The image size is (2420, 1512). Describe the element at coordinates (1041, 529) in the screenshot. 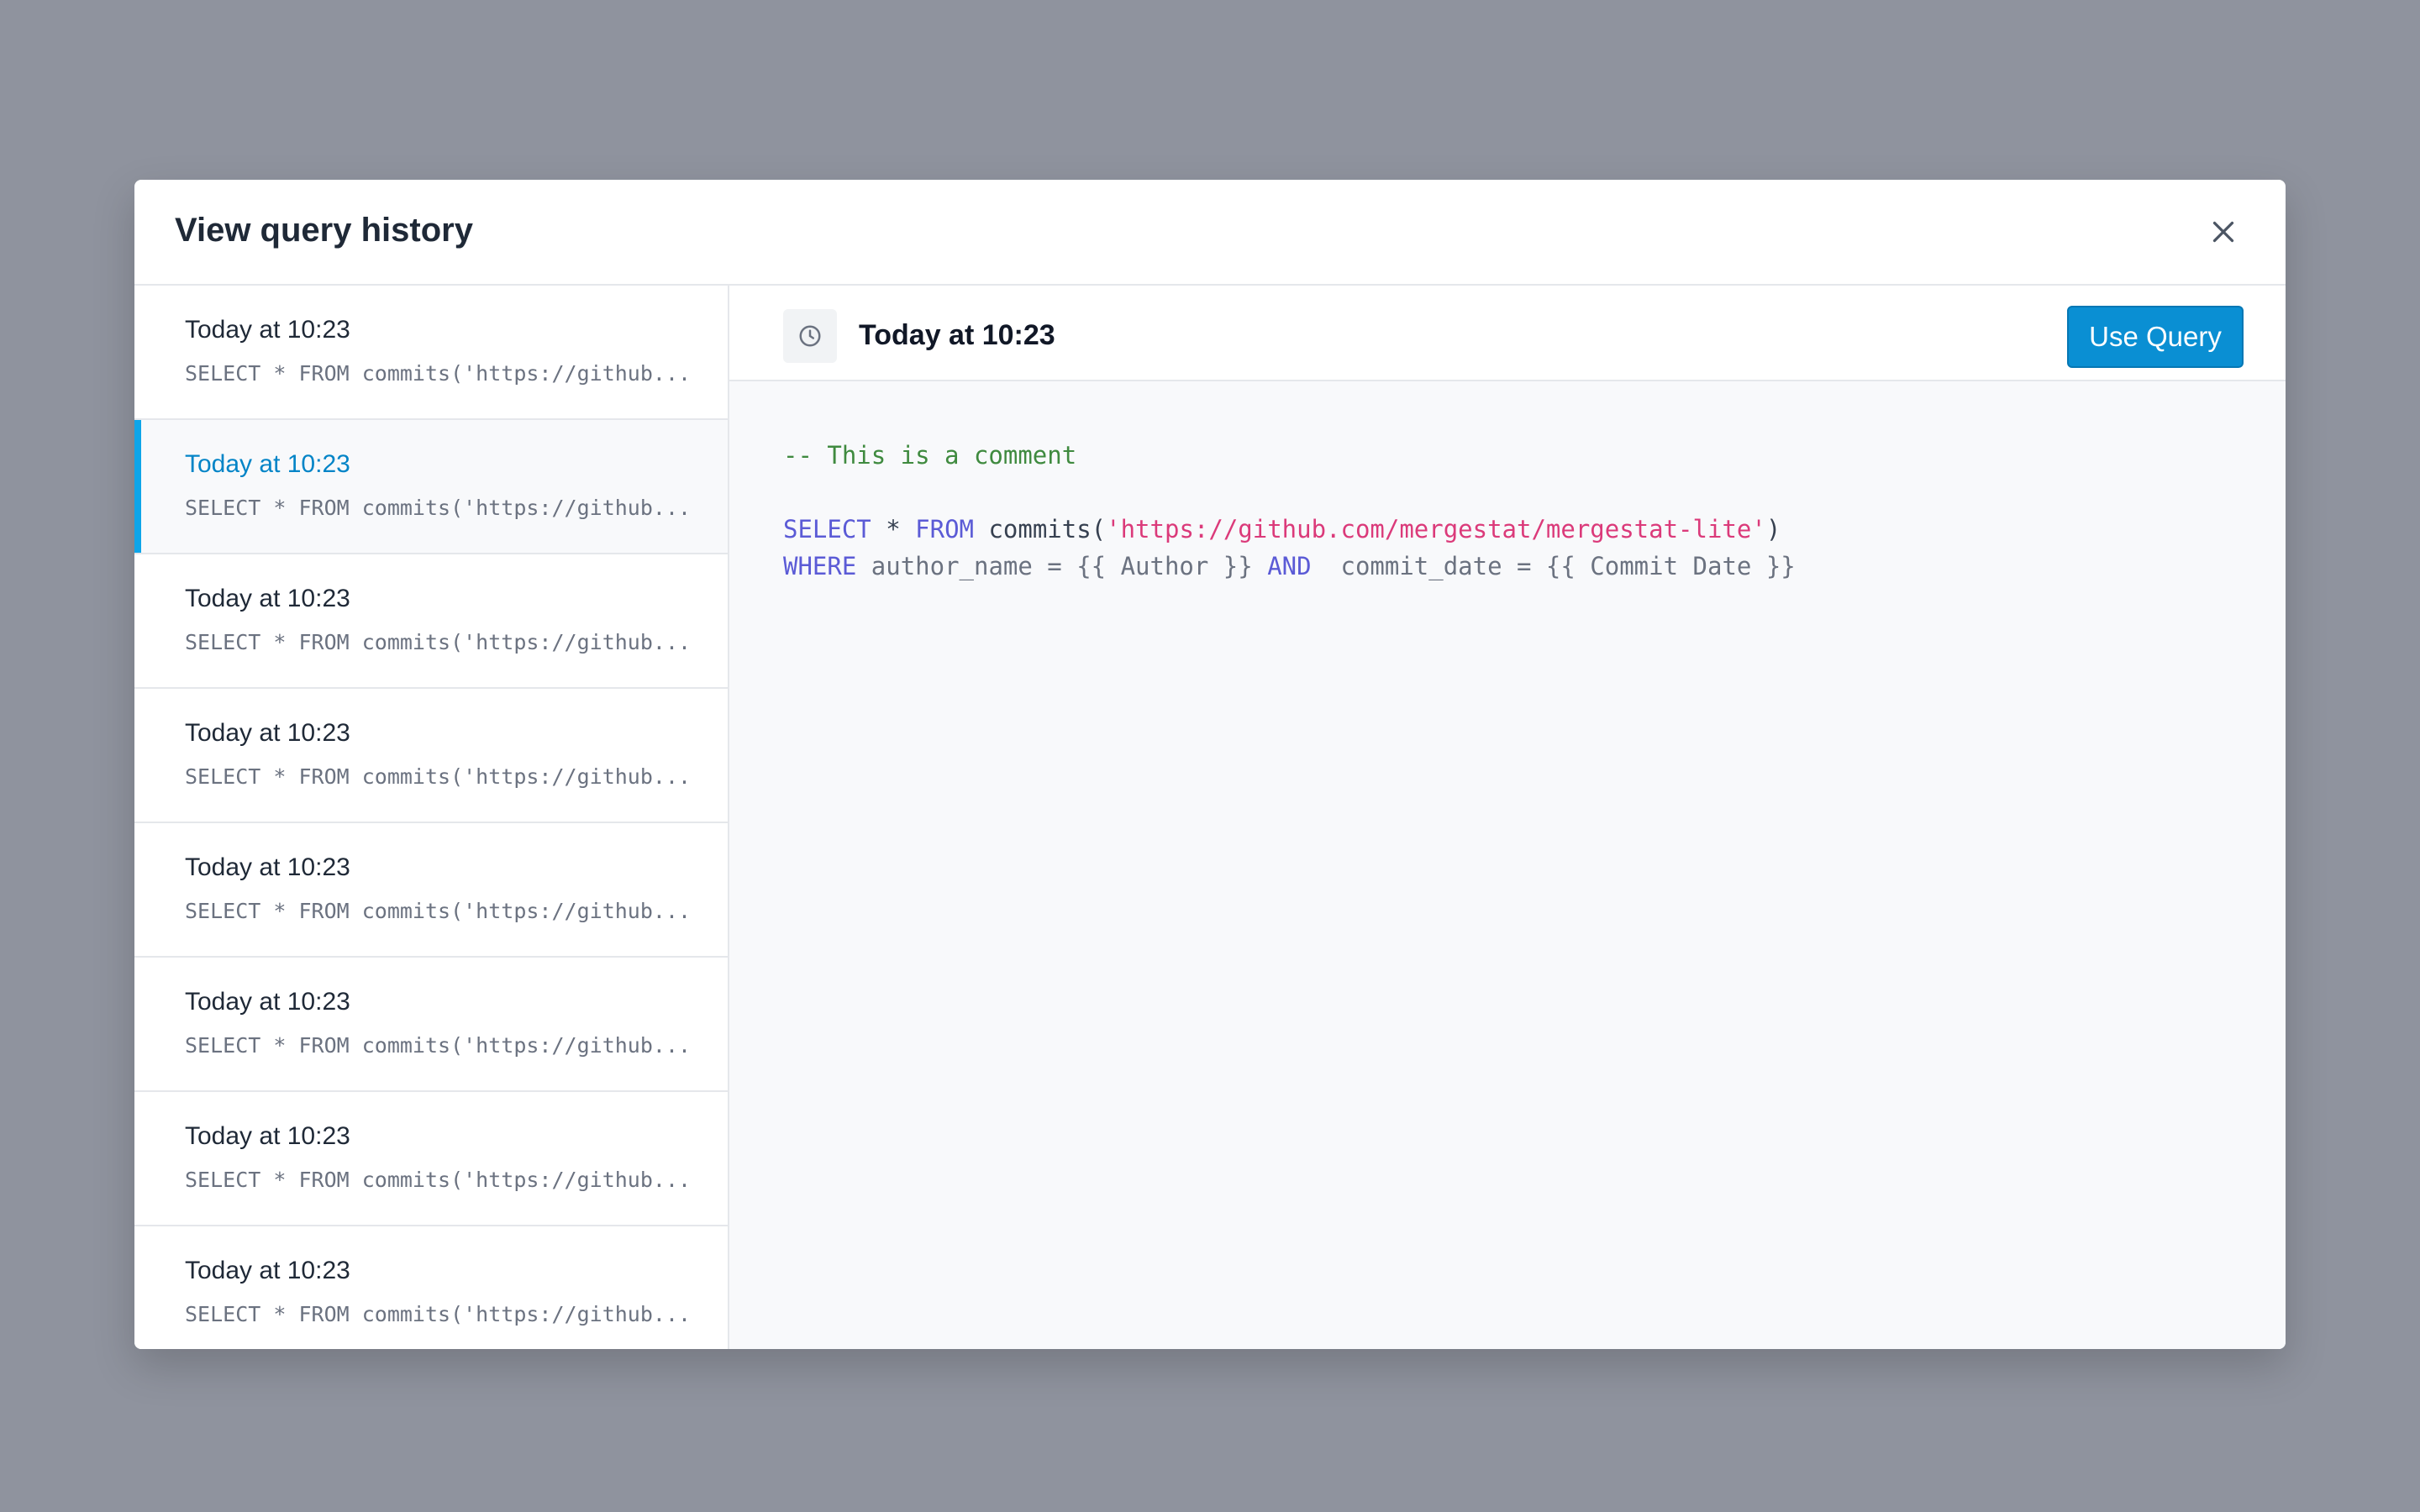

I see `code-commits-call: commits(` at that location.